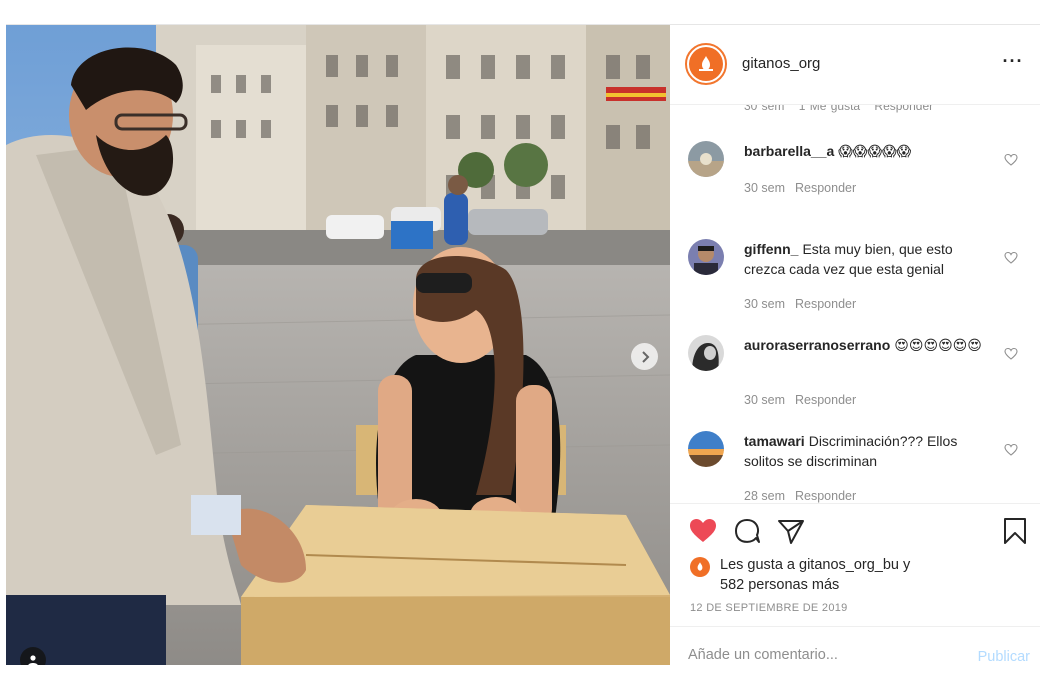 The height and width of the screenshot is (690, 1040). I want to click on comment-time: 28 sem, so click(764, 496).